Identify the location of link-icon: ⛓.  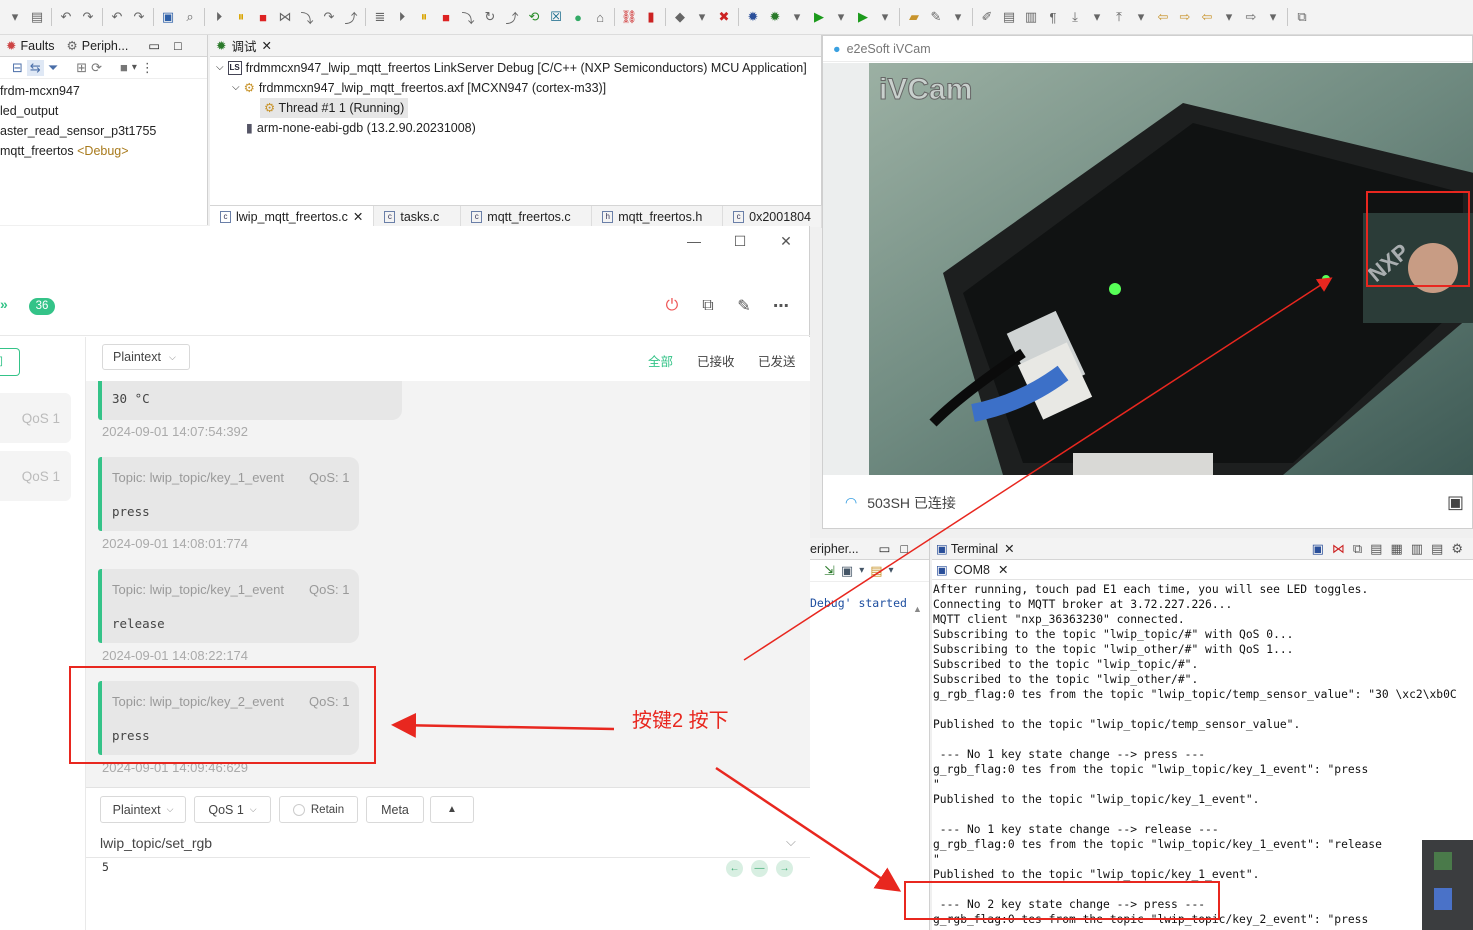
(629, 17).